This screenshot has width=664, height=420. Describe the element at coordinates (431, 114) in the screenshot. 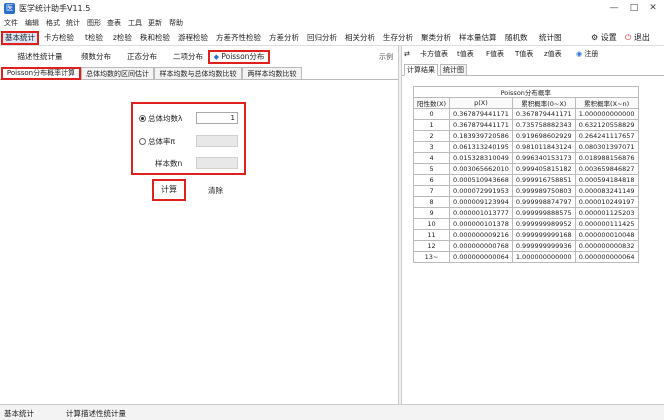

I see `table-cell: 0` at that location.